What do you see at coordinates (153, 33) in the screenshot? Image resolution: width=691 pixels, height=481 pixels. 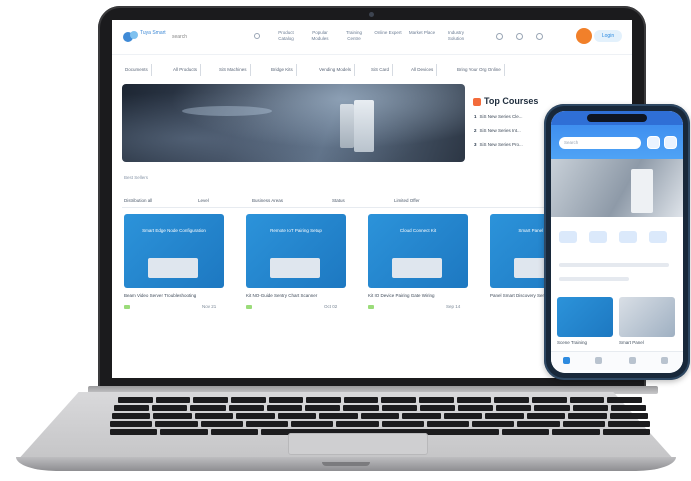 I see `brand-name: Tuya Smart` at bounding box center [153, 33].